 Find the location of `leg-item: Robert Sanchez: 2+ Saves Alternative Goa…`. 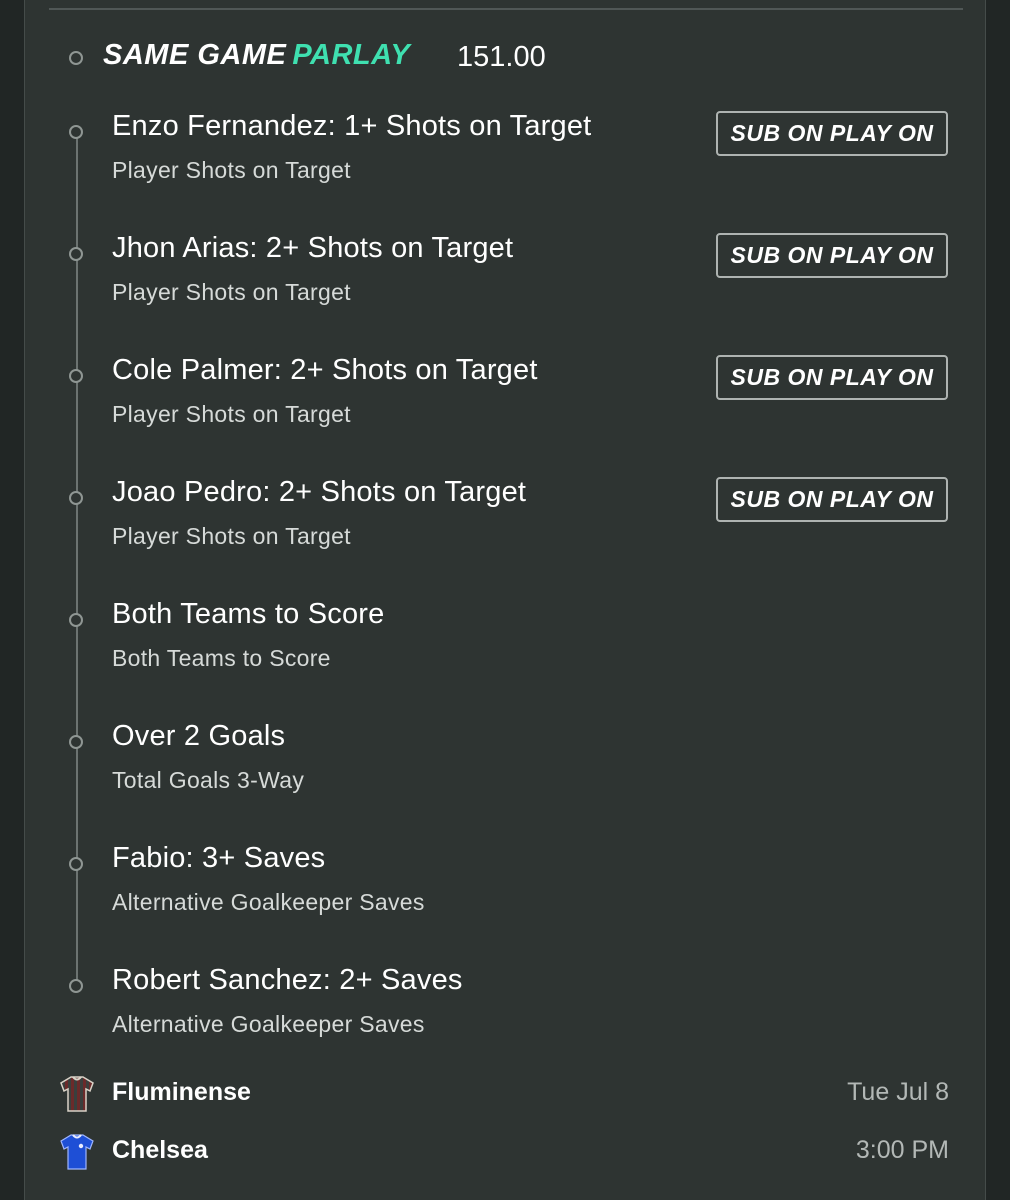

leg-item: Robert Sanchez: 2+ Saves Alternative Goa… is located at coordinates (505, 1019).